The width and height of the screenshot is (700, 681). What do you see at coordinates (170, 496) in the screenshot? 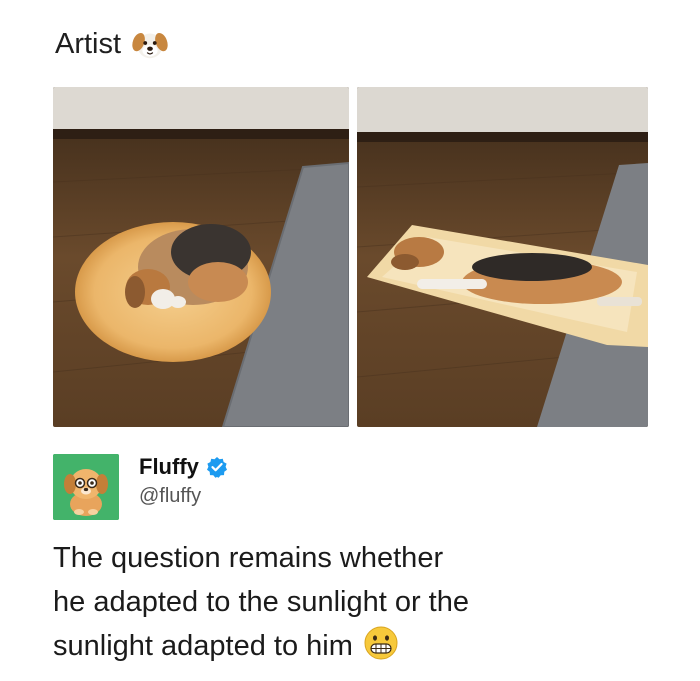
I see `tweet-handle: @fluffy` at bounding box center [170, 496].